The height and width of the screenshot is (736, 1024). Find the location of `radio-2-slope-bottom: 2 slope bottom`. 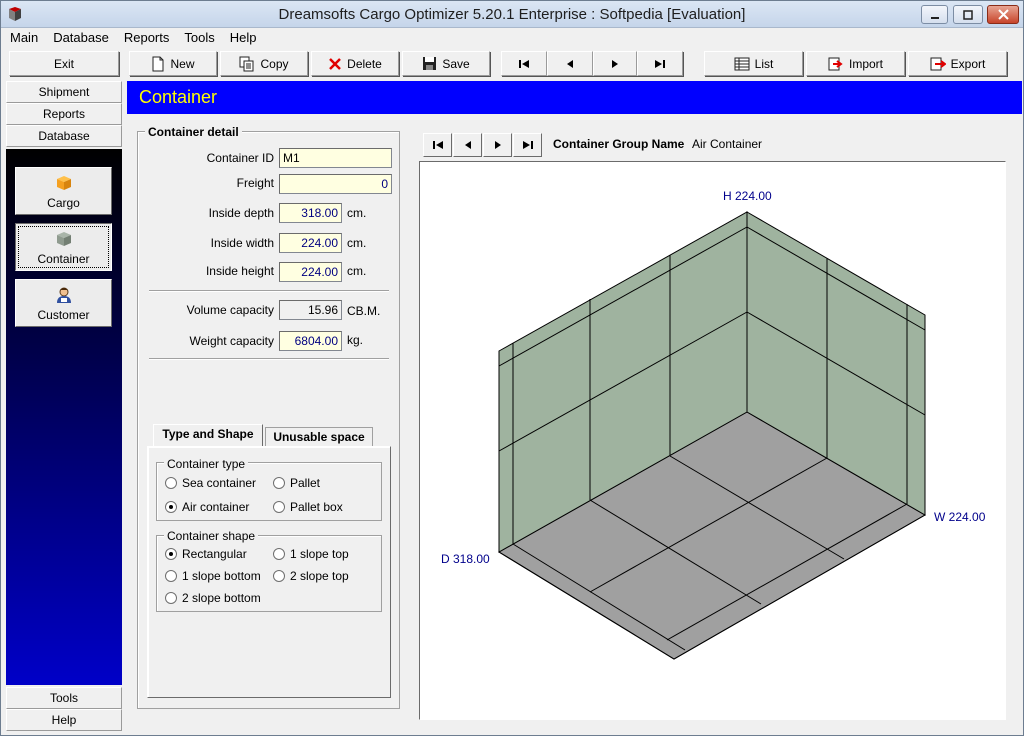

radio-2-slope-bottom: 2 slope bottom is located at coordinates (213, 598).